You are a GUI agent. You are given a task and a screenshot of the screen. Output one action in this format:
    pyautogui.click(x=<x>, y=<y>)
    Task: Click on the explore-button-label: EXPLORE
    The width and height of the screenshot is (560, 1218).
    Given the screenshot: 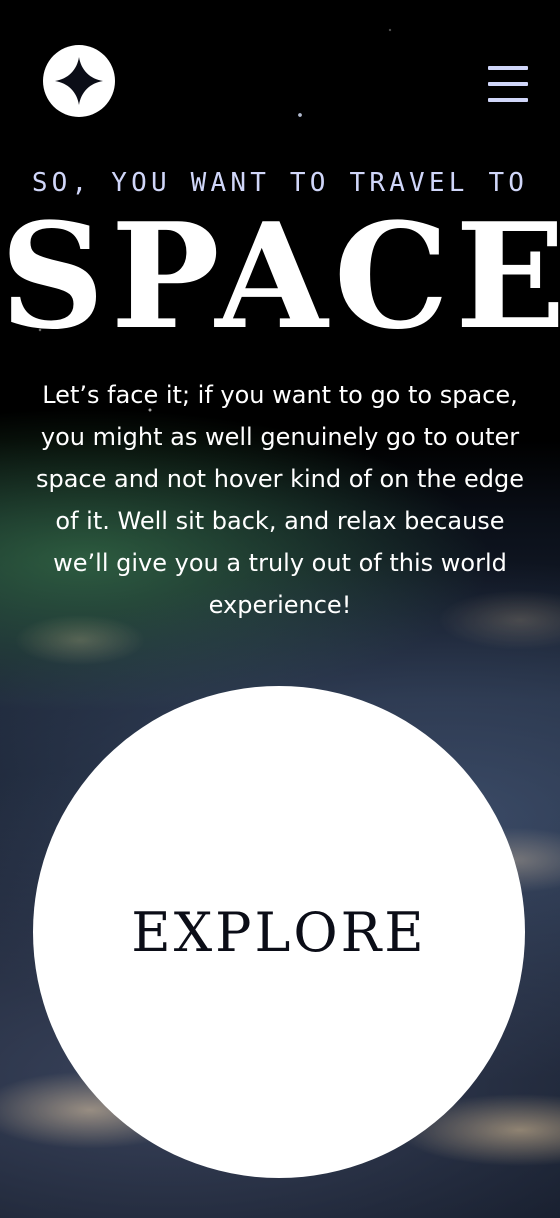 What is the action you would take?
    pyautogui.click(x=279, y=932)
    